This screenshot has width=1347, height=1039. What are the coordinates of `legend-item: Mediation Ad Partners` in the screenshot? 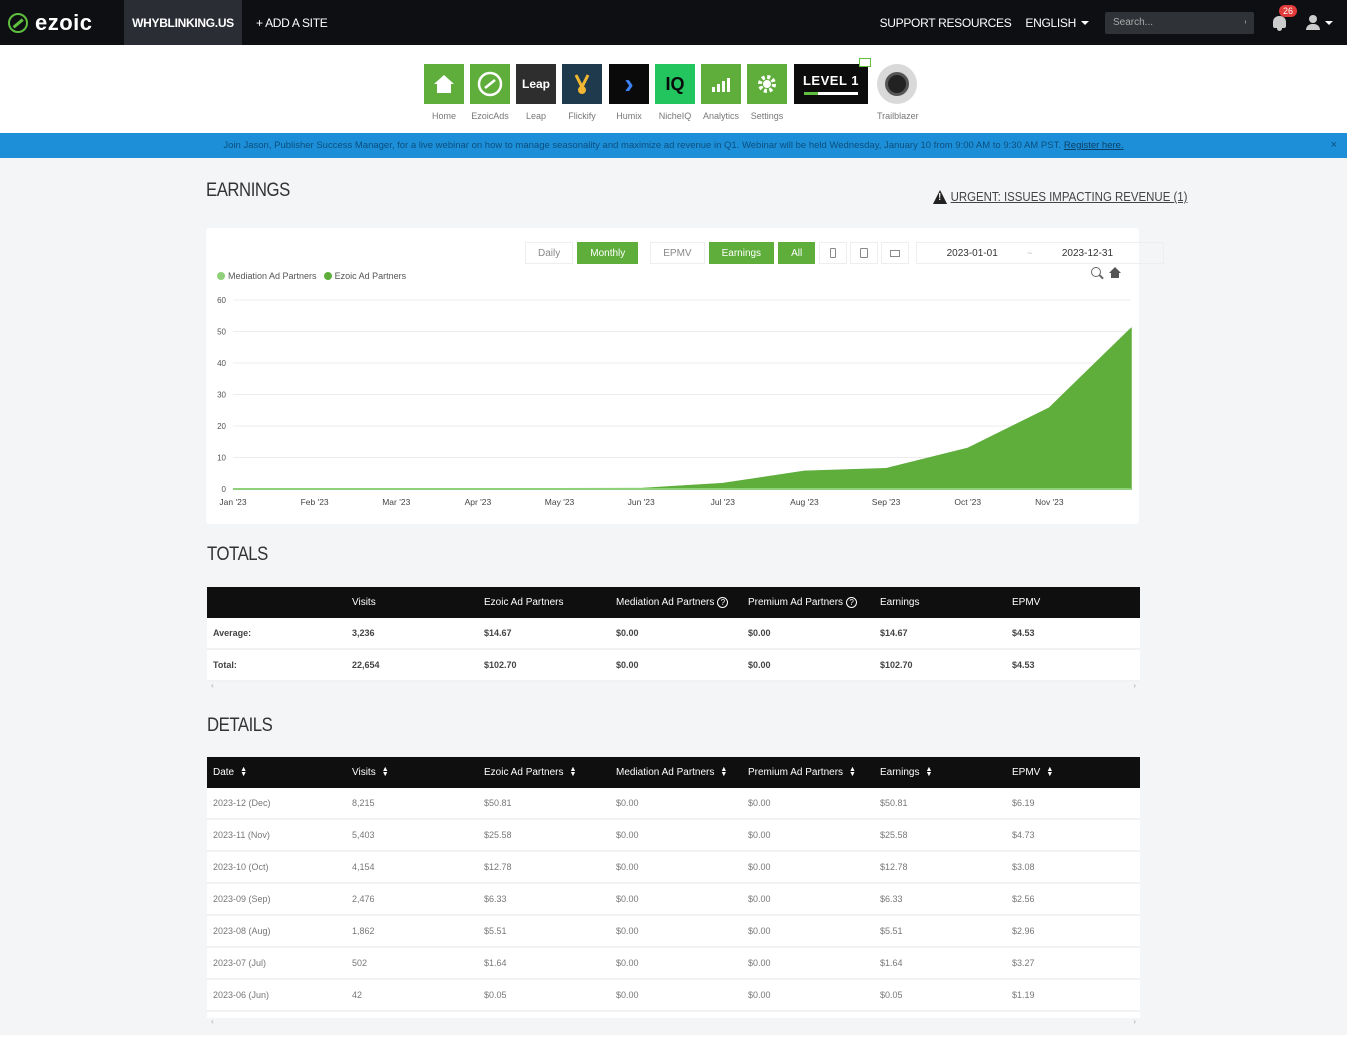 It's located at (267, 276).